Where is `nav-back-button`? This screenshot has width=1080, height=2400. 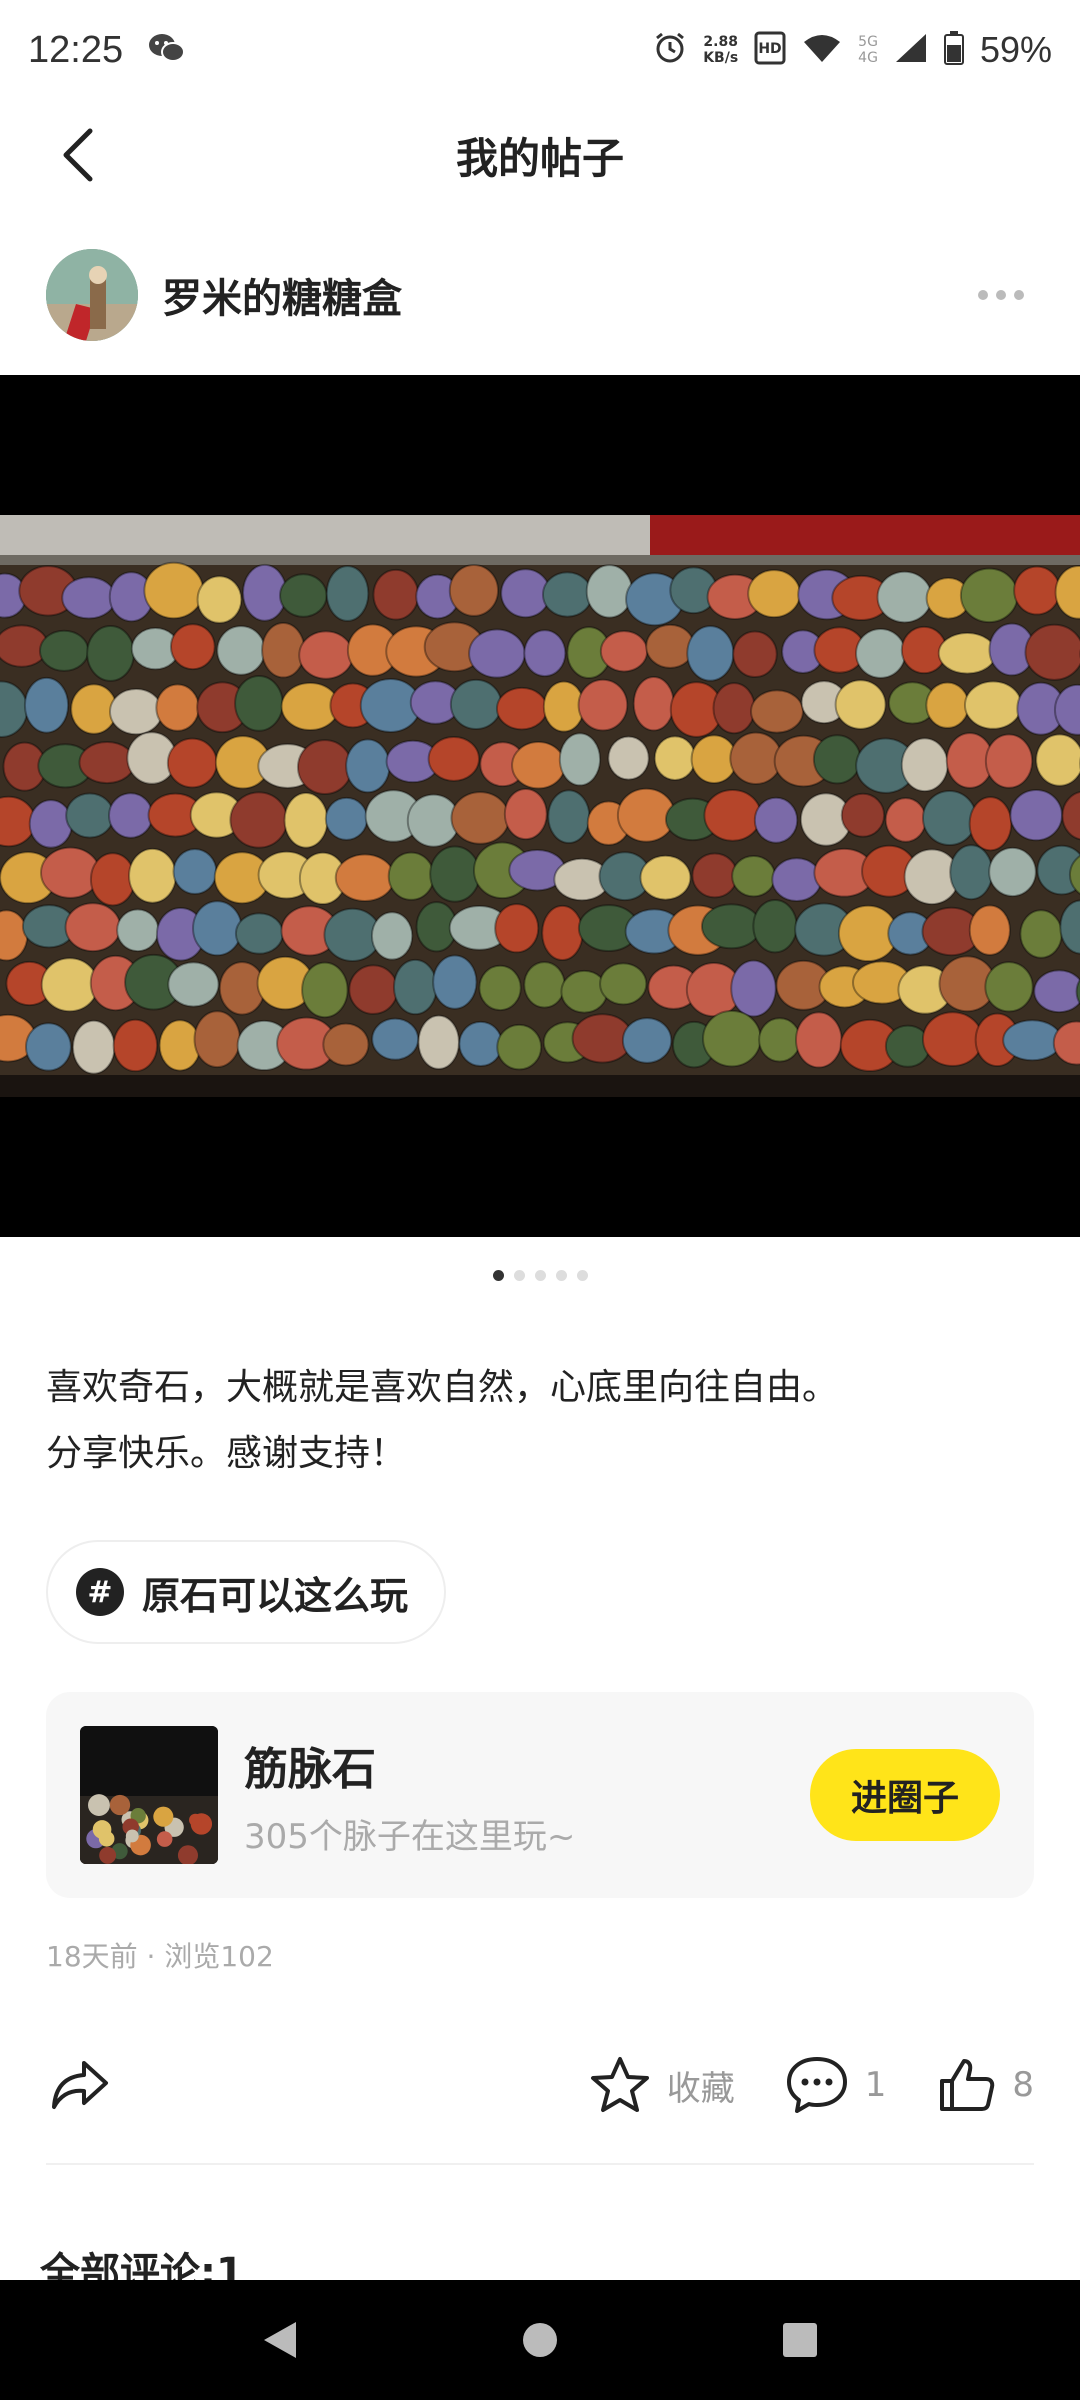 nav-back-button is located at coordinates (280, 2340).